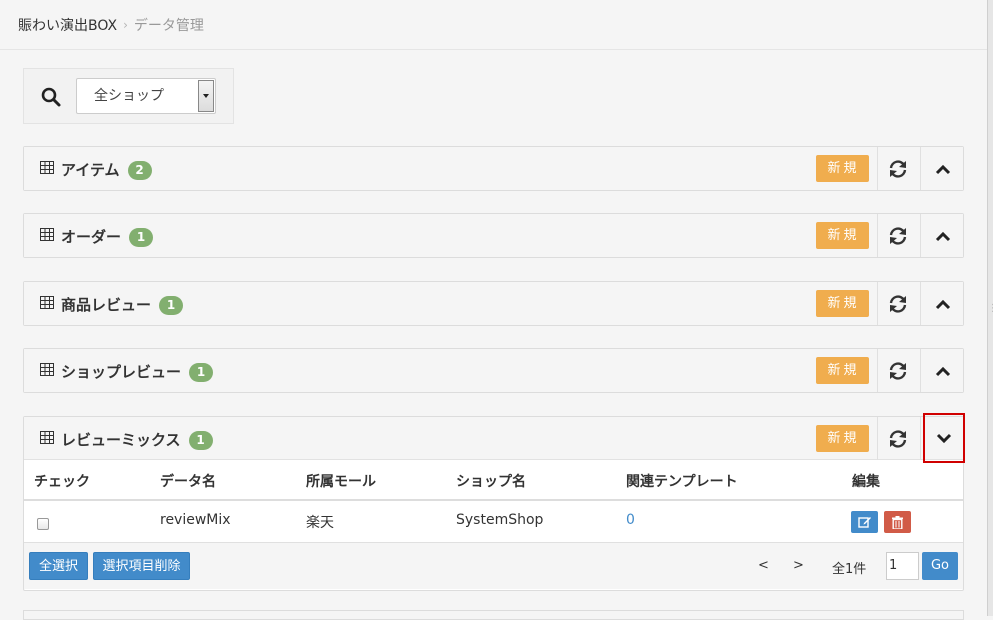  What do you see at coordinates (67, 25) in the screenshot?
I see `breadcrumb-home: 賑わい演出BOX` at bounding box center [67, 25].